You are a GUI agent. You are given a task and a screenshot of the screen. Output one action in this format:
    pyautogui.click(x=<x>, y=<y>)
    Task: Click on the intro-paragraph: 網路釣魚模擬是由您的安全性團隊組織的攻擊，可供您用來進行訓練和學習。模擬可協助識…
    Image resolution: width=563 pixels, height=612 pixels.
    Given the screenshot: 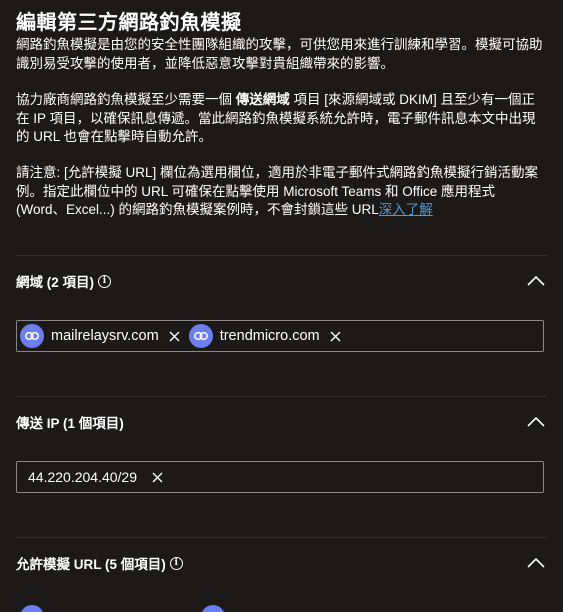 What is the action you would take?
    pyautogui.click(x=279, y=54)
    